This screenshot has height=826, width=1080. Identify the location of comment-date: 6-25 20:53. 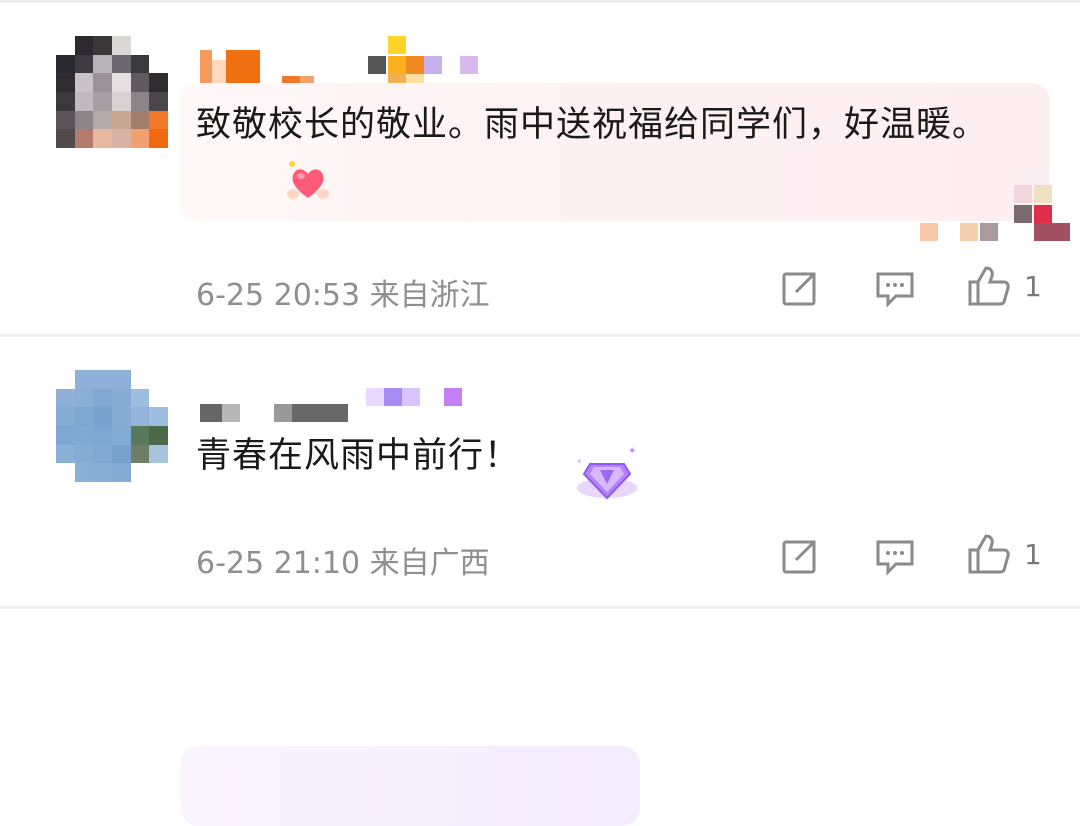
(278, 295).